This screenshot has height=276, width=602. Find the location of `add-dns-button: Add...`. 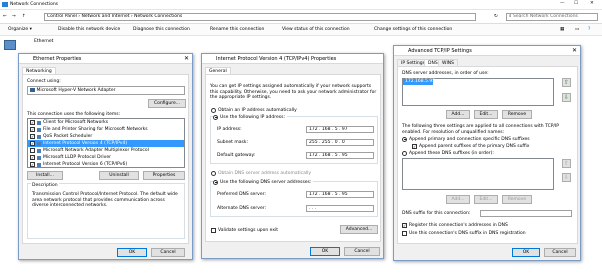

add-dns-button: Add... is located at coordinates (458, 114).